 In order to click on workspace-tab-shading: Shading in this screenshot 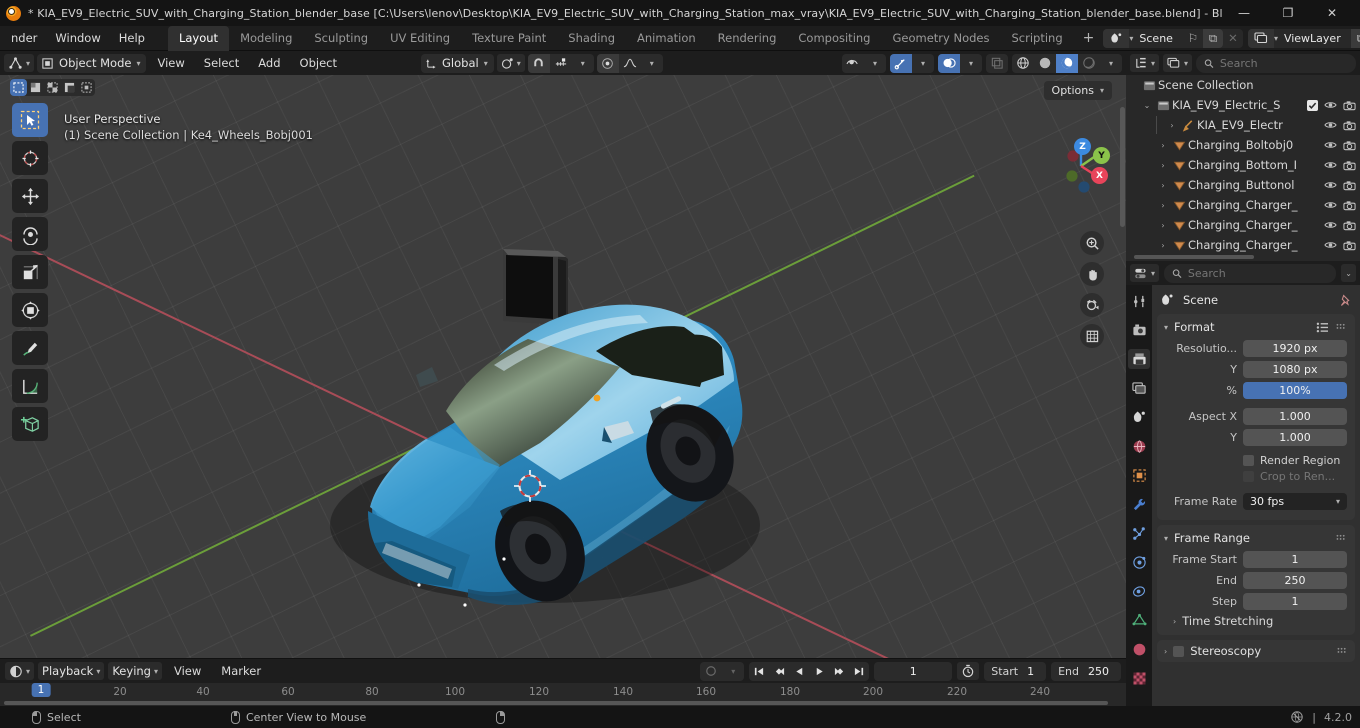, I will do `click(591, 38)`.